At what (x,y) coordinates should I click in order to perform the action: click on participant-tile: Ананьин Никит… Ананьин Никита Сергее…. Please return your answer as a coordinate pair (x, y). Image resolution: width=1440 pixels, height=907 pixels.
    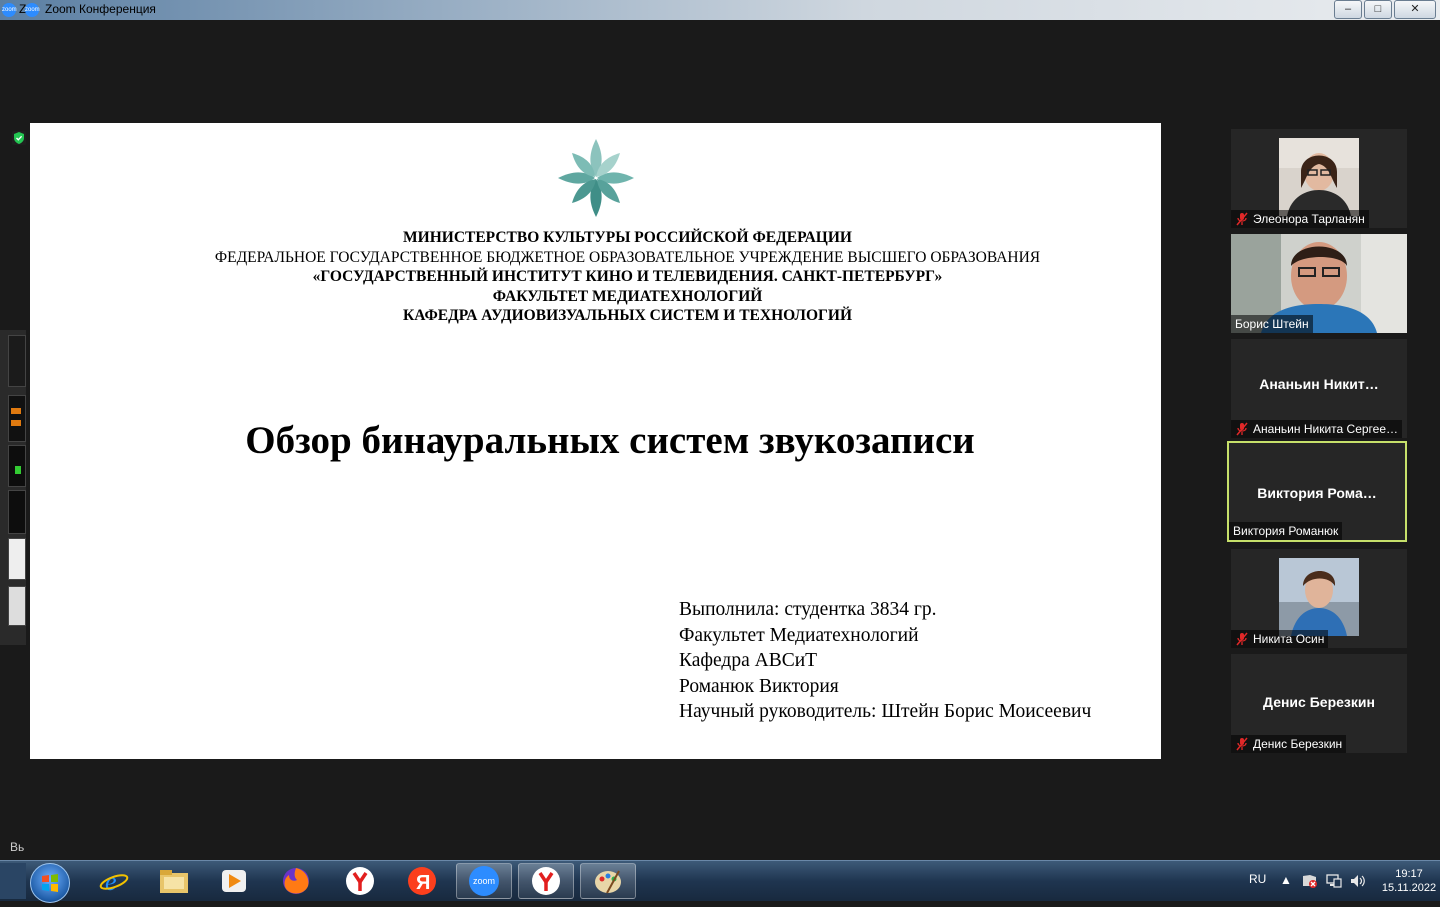
    Looking at the image, I should click on (1319, 388).